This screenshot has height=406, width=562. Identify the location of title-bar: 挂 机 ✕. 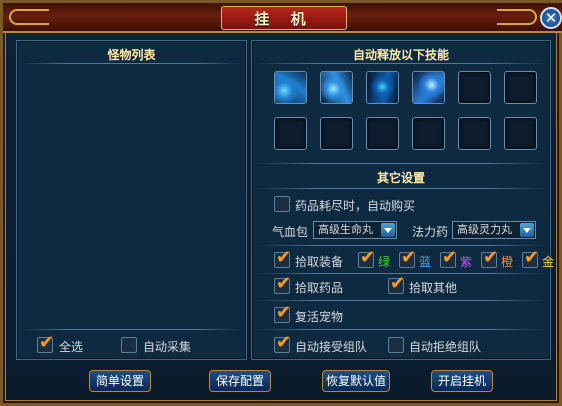
(282, 18).